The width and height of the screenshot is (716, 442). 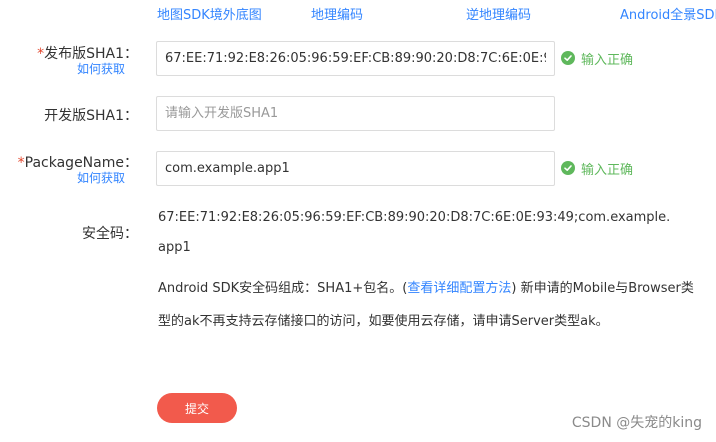 I want to click on release-sha1-status-text: 输入正确, so click(x=607, y=60).